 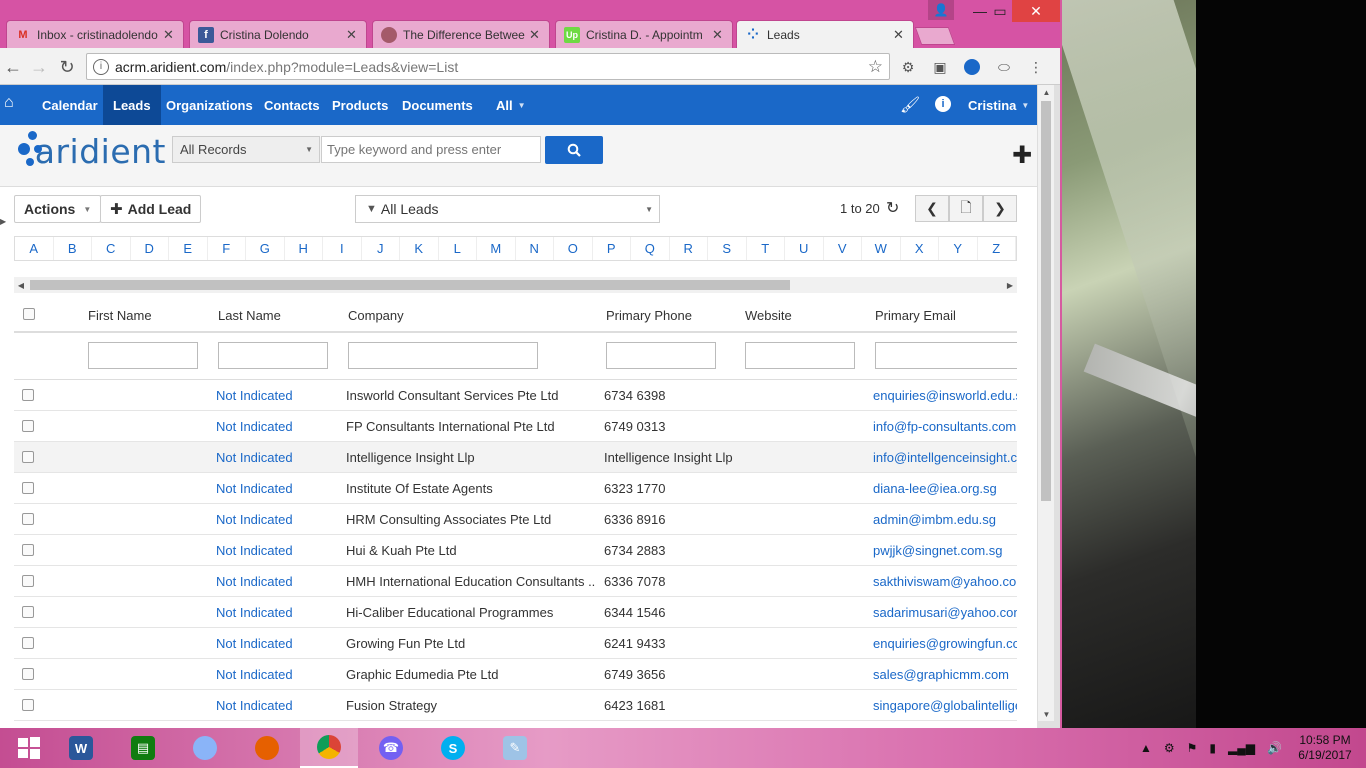 What do you see at coordinates (304, 248) in the screenshot?
I see `alphabet-letter: H` at bounding box center [304, 248].